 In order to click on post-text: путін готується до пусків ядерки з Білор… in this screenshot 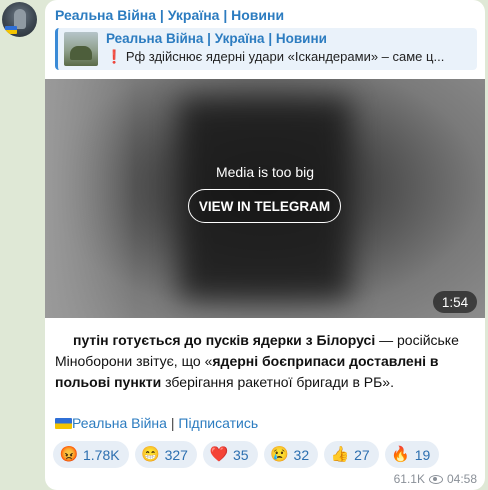, I will do `click(265, 361)`.